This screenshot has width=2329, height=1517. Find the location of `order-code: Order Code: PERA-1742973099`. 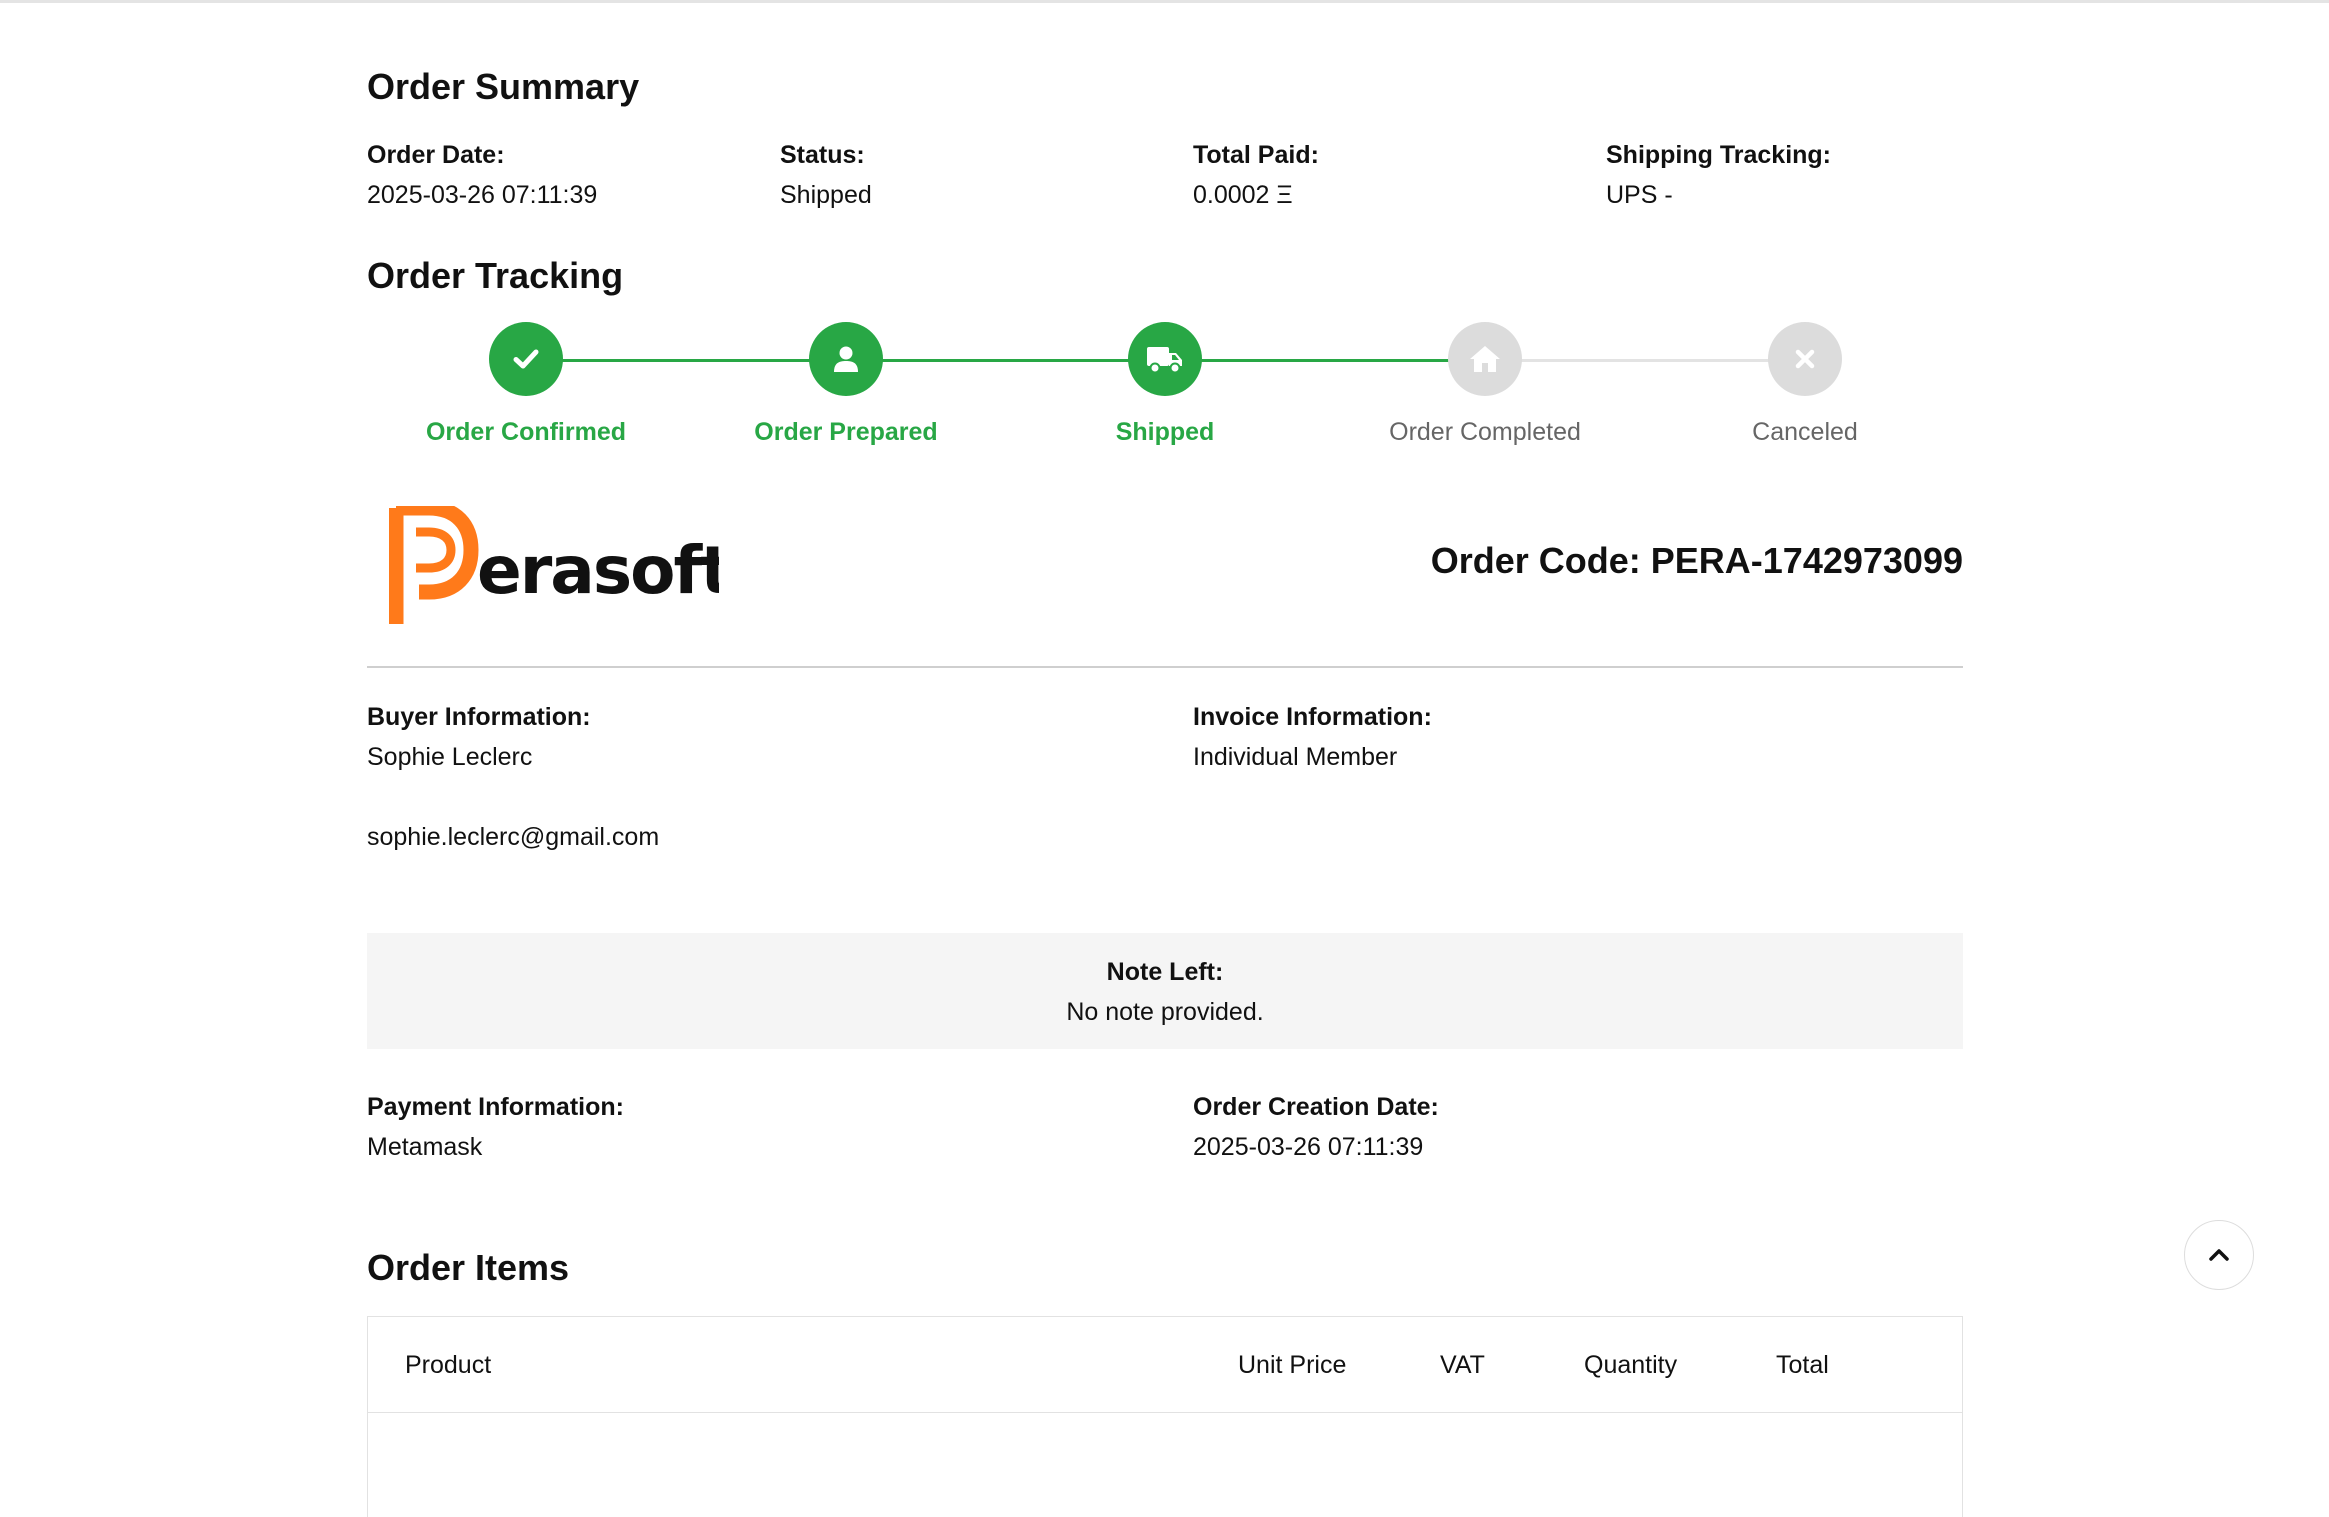

order-code: Order Code: PERA-1742973099 is located at coordinates (1696, 560).